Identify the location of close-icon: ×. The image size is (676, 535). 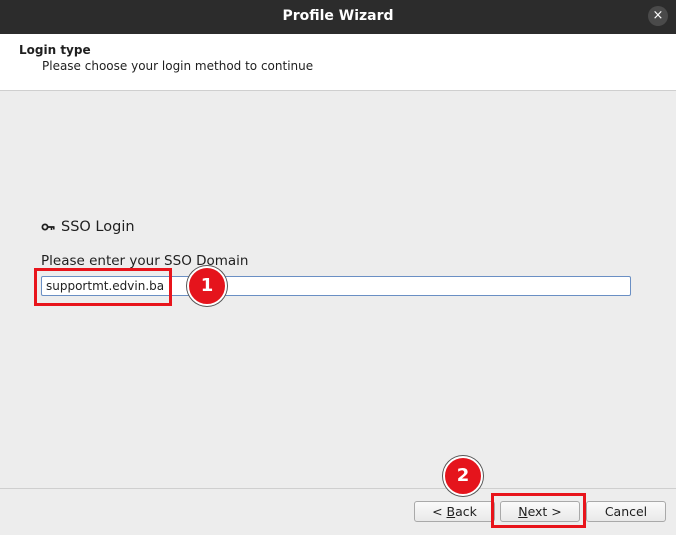
(658, 15).